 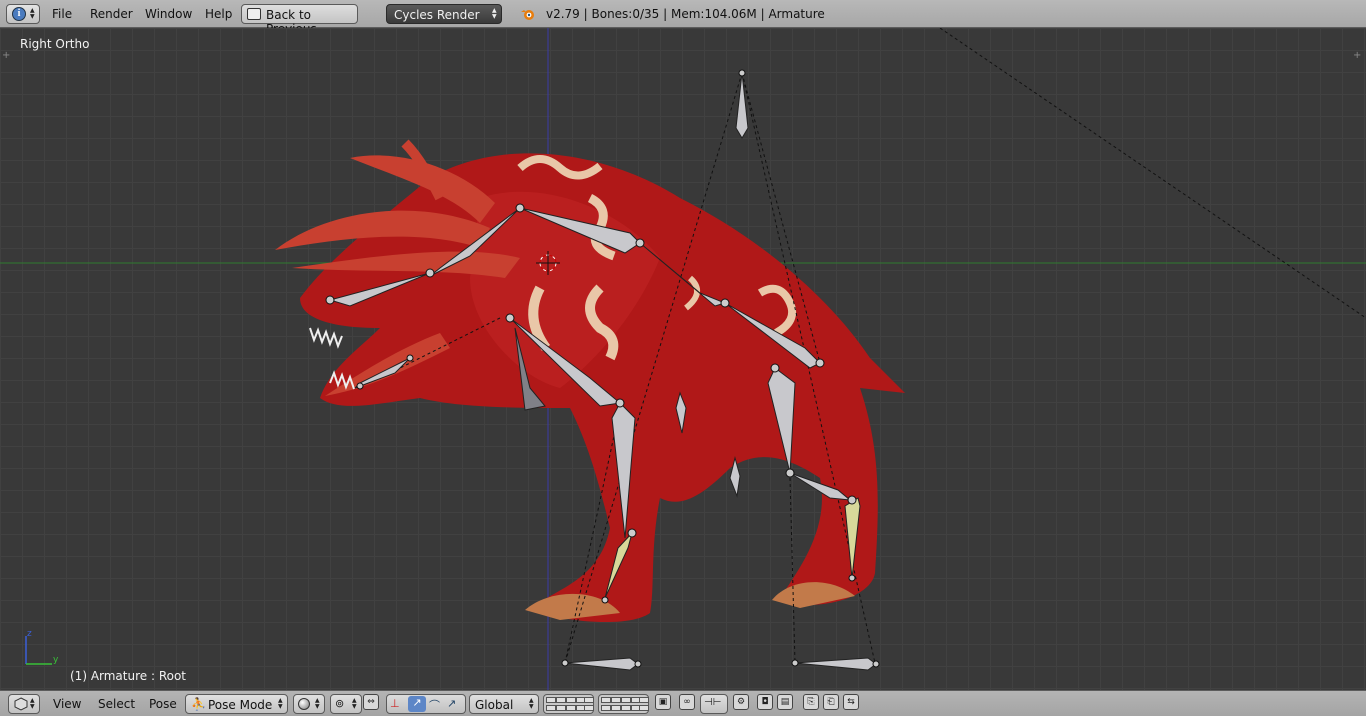 I want to click on pose-mode-icon: ⛹, so click(x=198, y=704).